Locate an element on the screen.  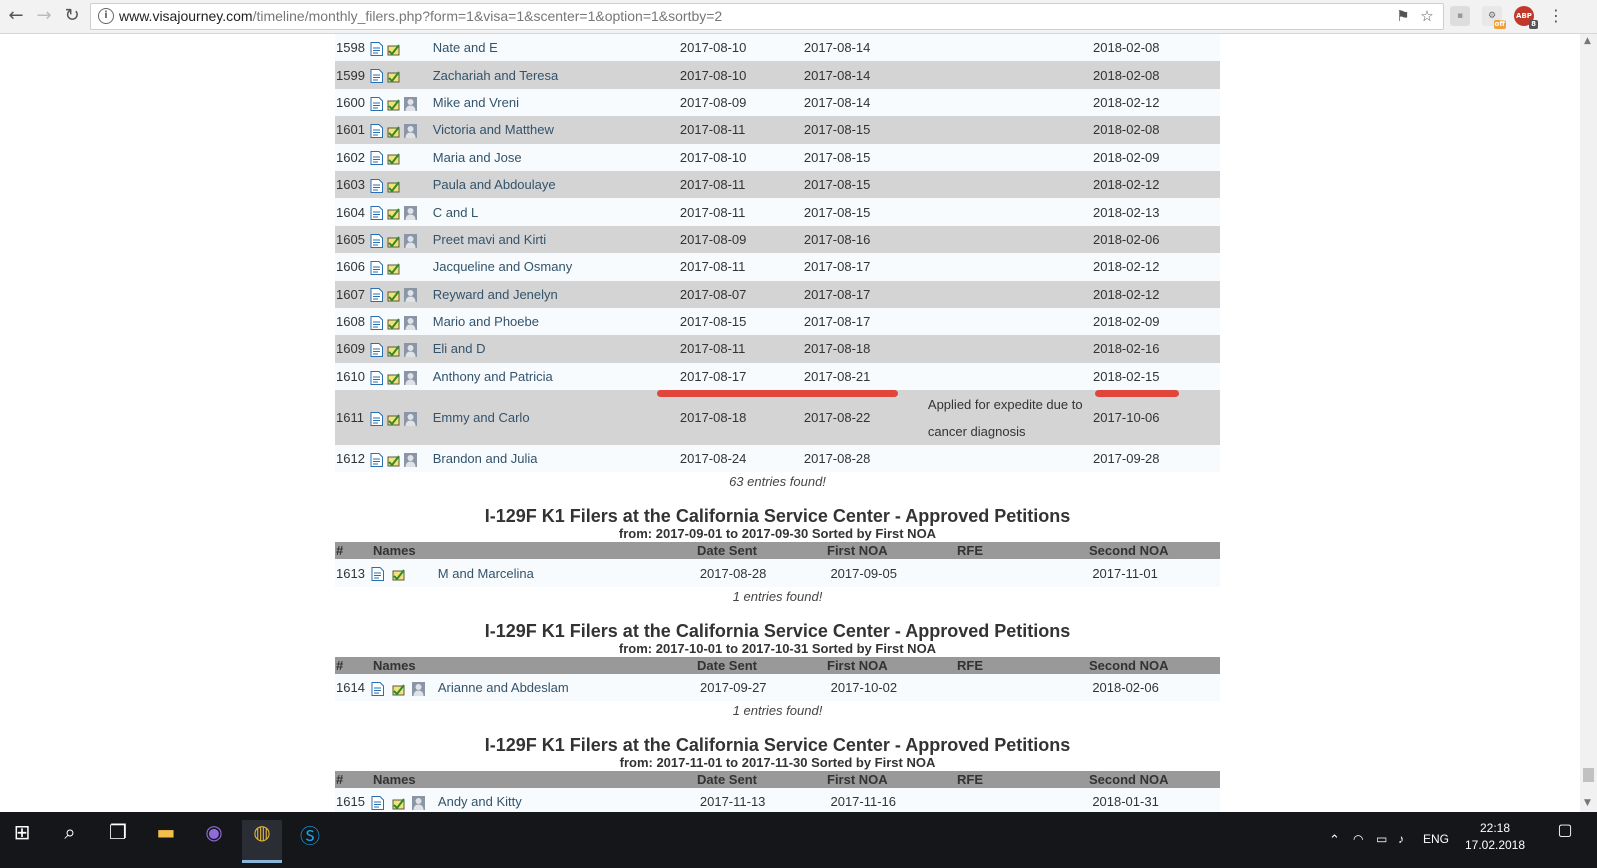
filer-name-link: Maria and Jose is located at coordinates (477, 157).